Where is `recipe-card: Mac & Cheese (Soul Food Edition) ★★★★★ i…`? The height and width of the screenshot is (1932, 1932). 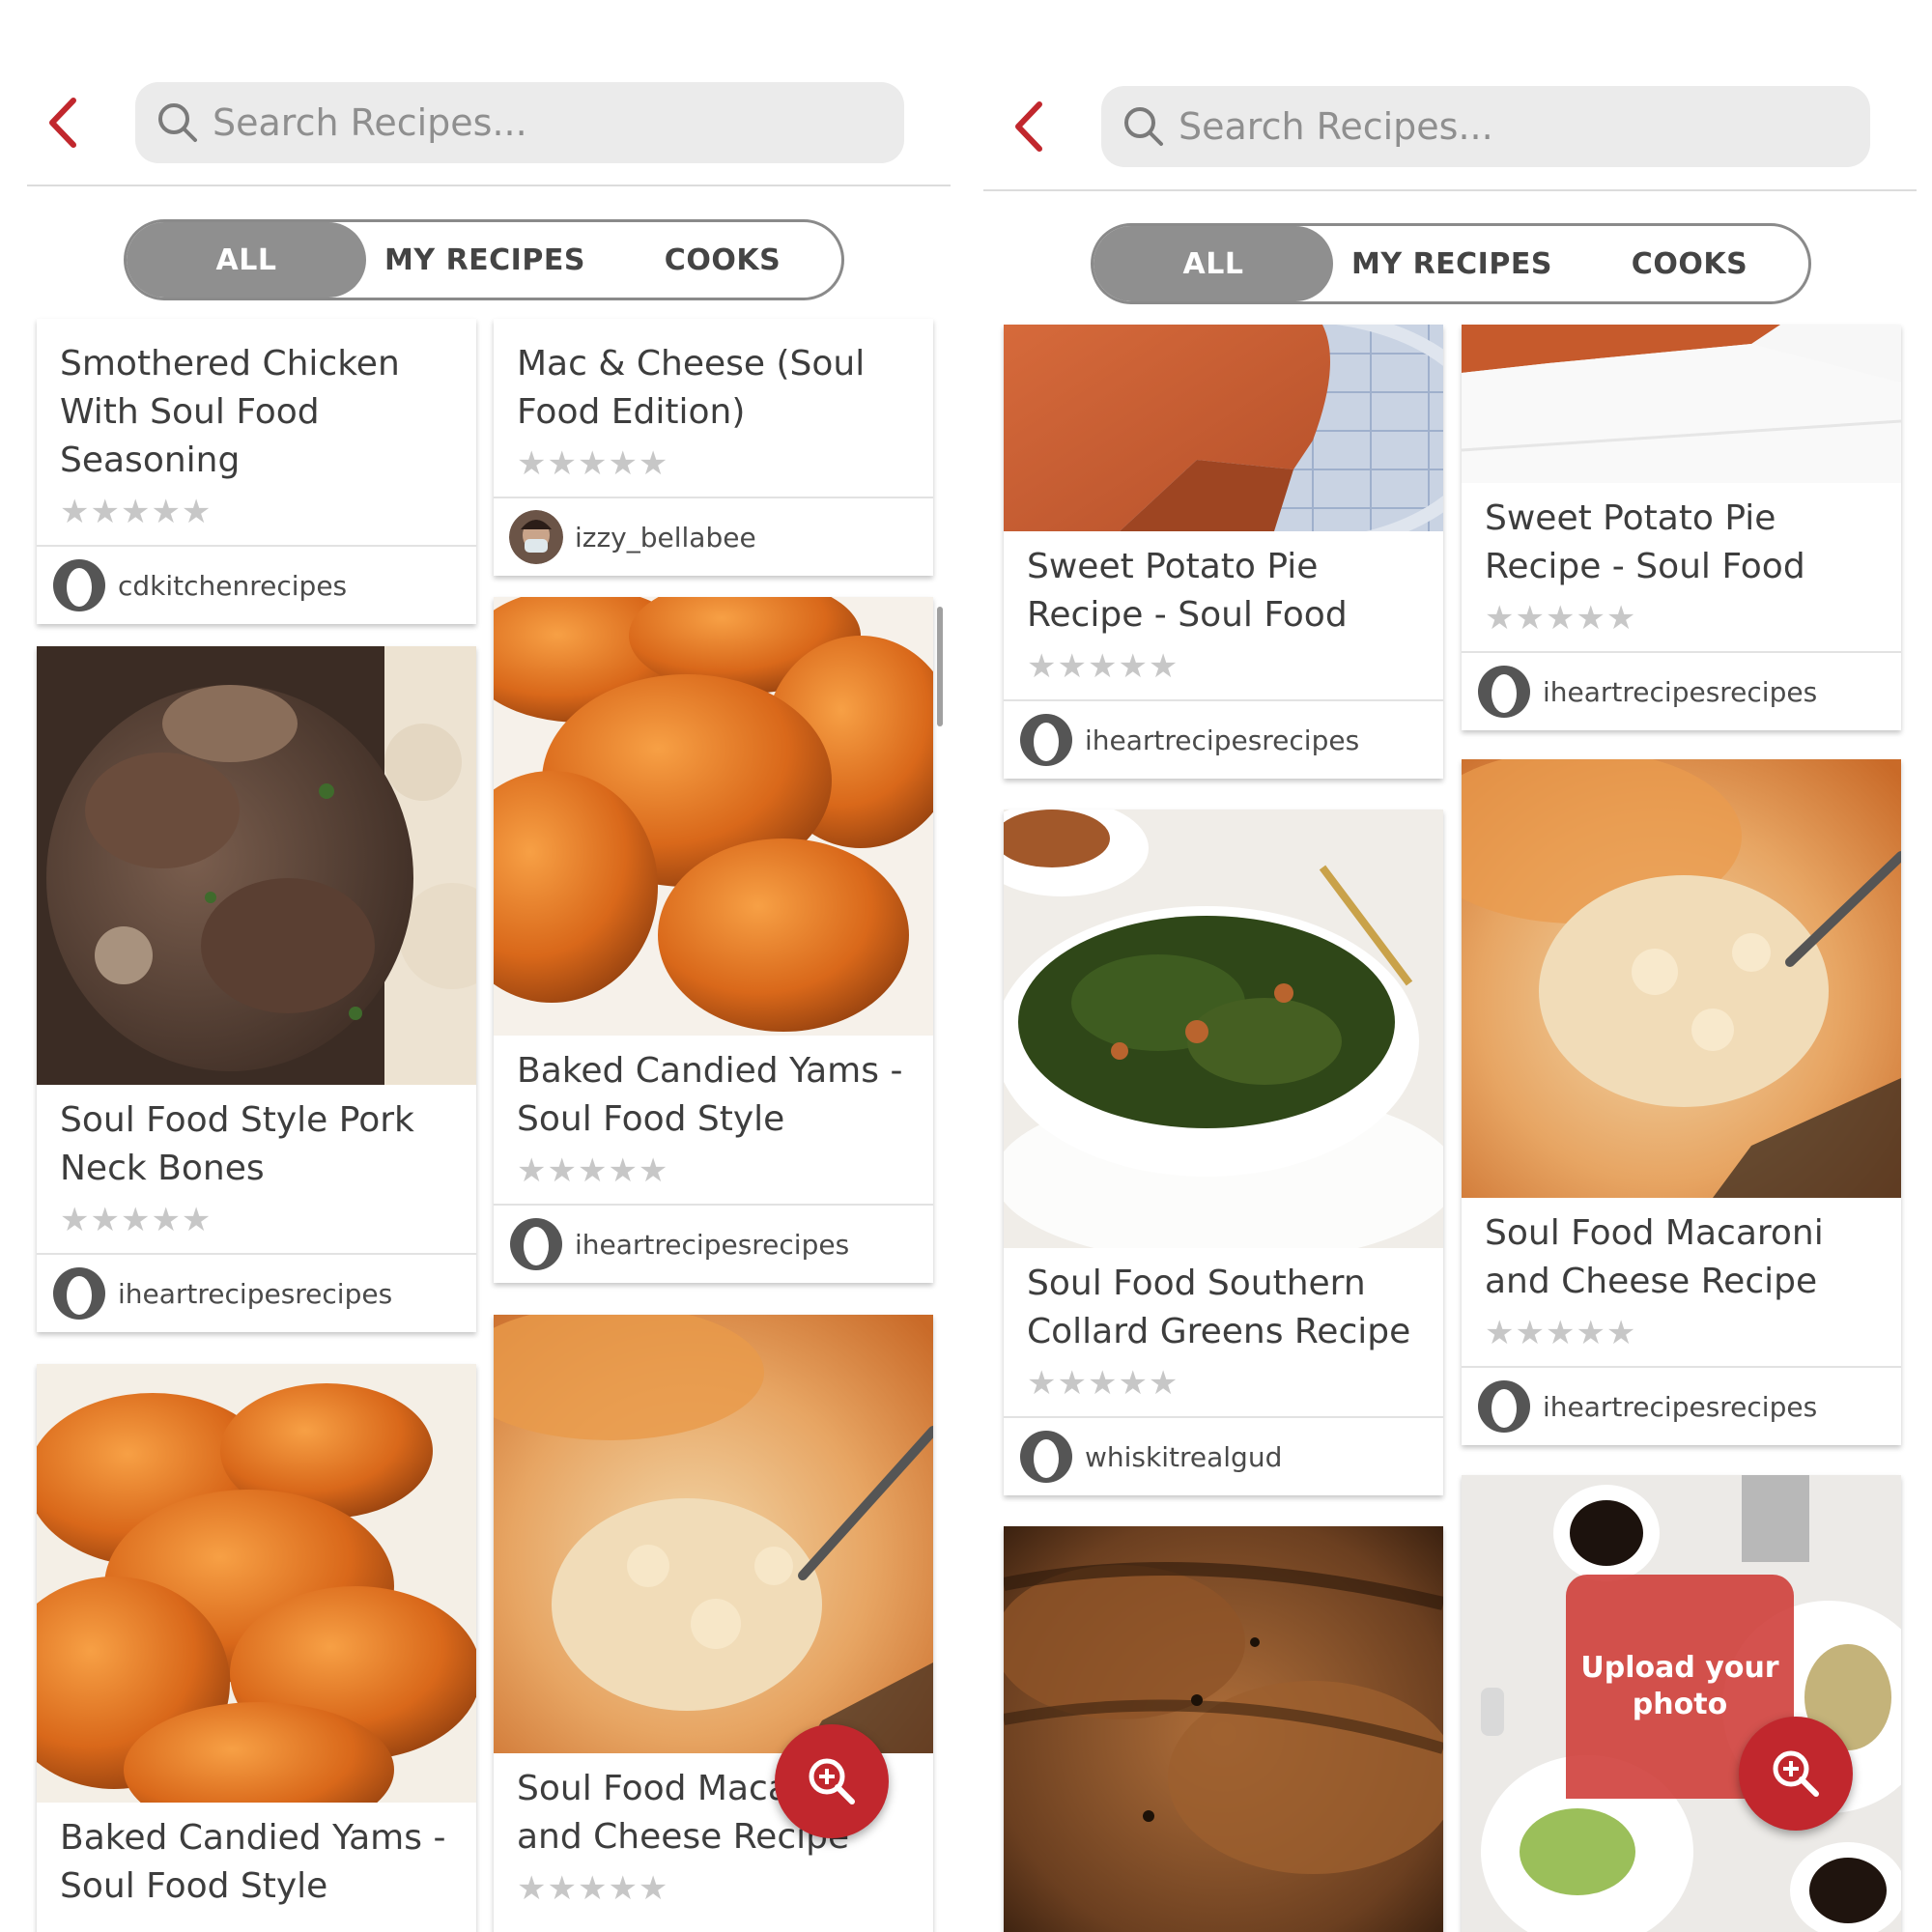
recipe-card: Mac & Cheese (Soul Food Edition) ★★★★★ i… is located at coordinates (713, 447).